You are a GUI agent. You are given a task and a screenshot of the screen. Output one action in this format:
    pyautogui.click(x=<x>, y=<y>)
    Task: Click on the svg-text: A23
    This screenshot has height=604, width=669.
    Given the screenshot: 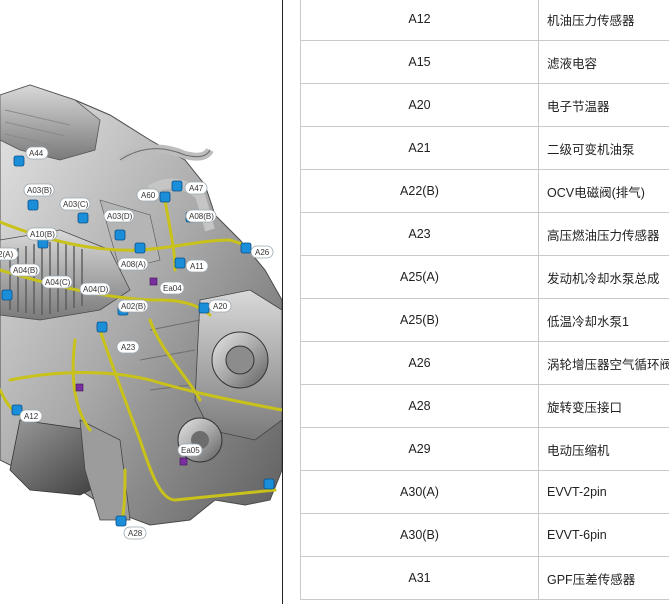 What is the action you would take?
    pyautogui.click(x=128, y=347)
    